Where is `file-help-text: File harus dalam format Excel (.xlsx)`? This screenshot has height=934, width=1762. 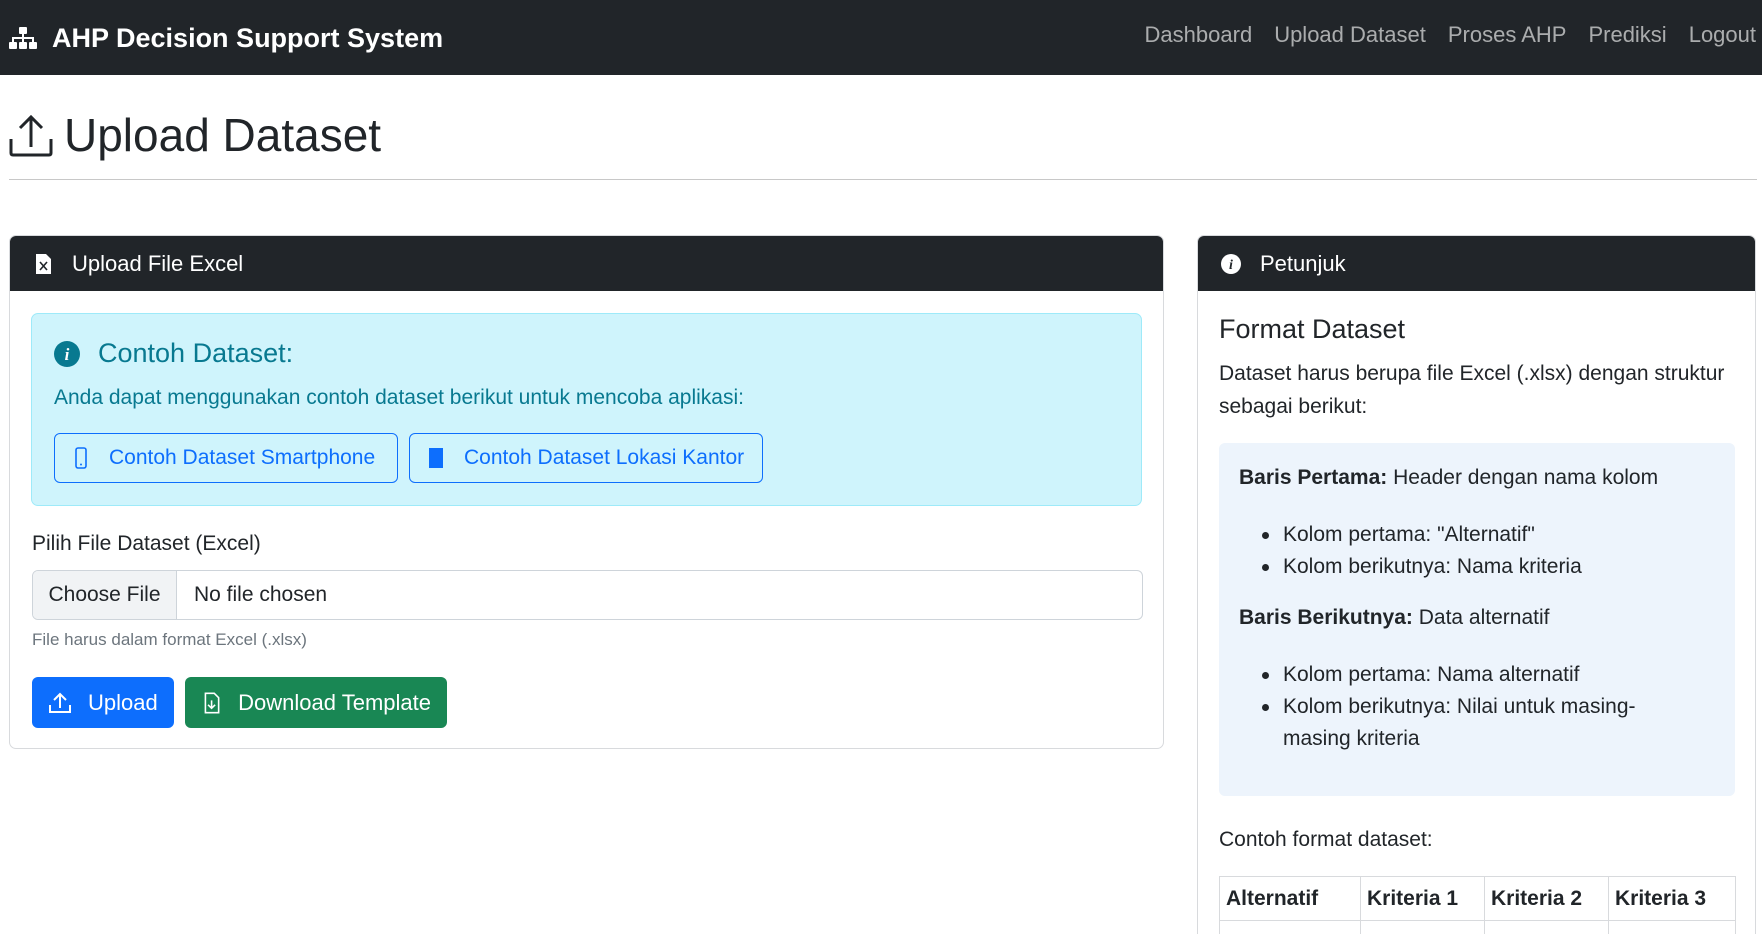 file-help-text: File harus dalam format Excel (.xlsx) is located at coordinates (169, 639).